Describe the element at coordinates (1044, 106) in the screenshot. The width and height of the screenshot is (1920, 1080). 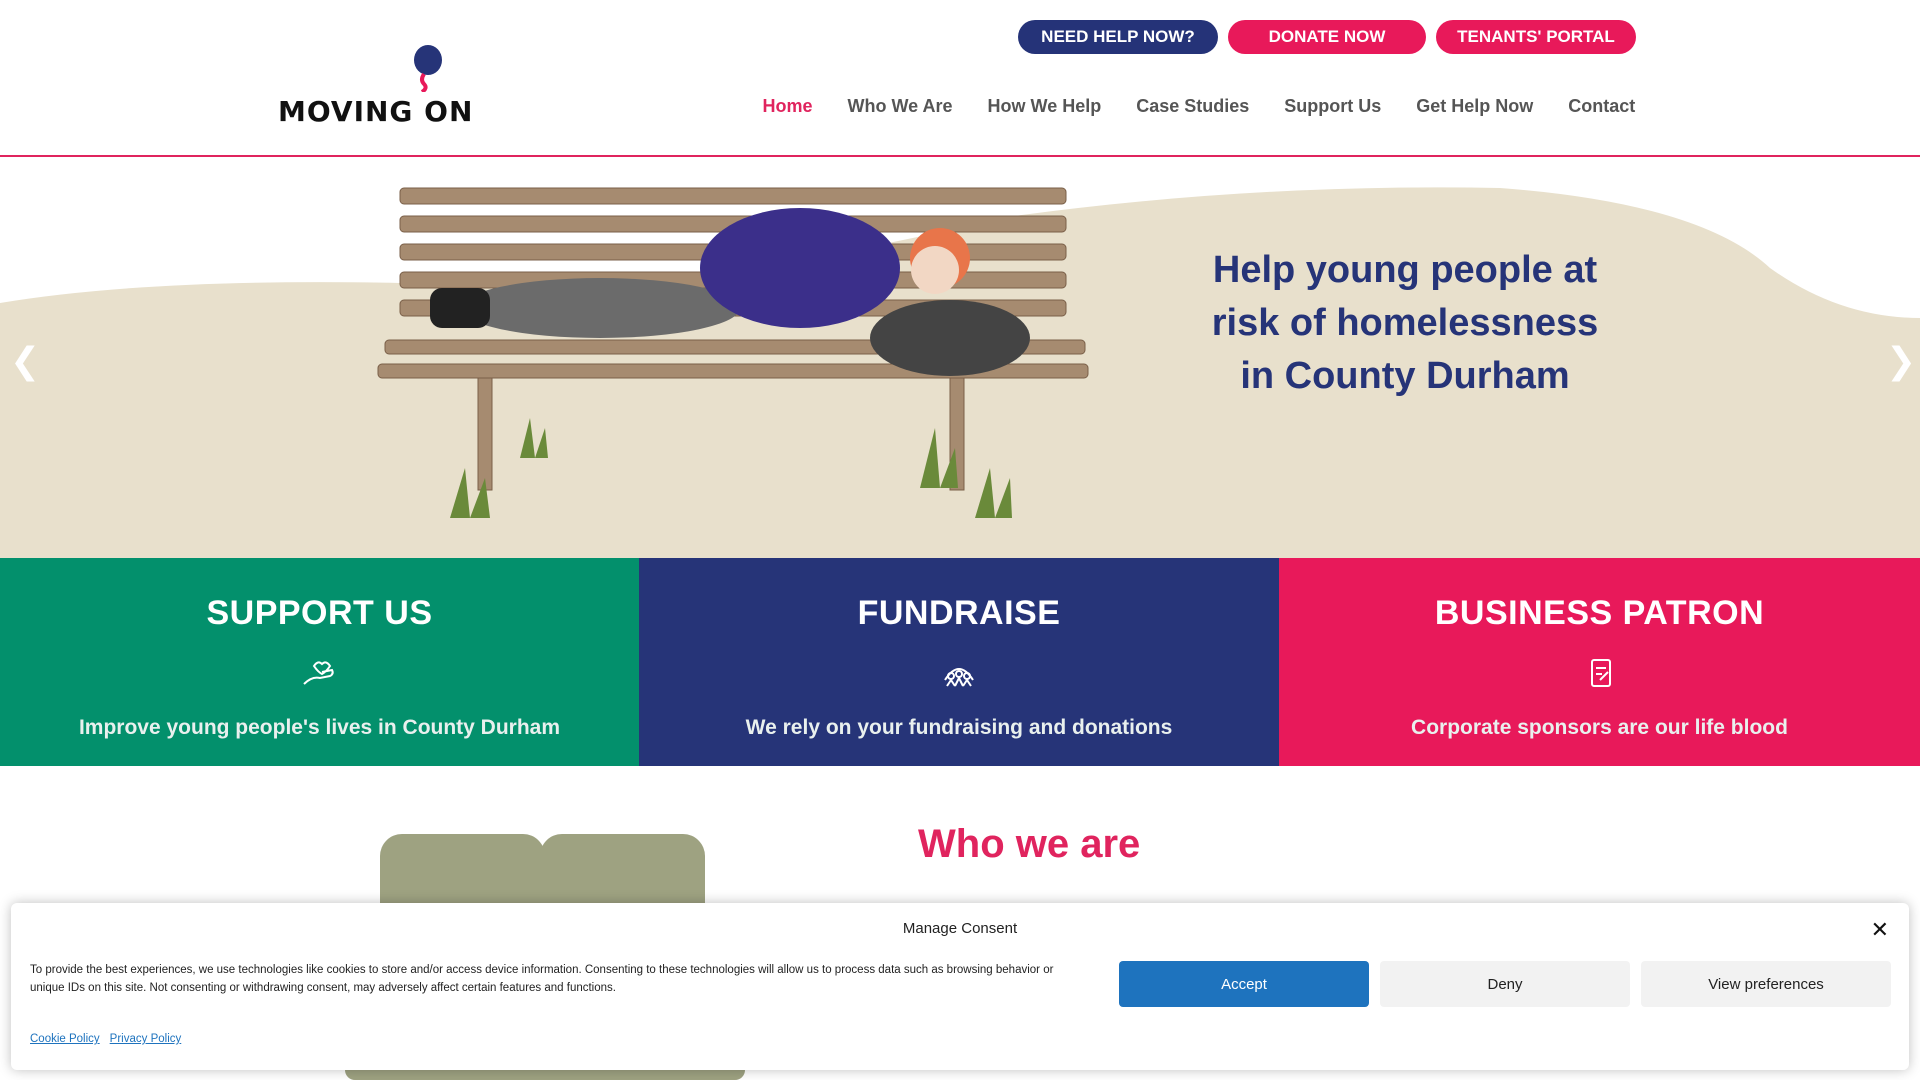
I see `nav-item-how-we-help: How We Help` at that location.